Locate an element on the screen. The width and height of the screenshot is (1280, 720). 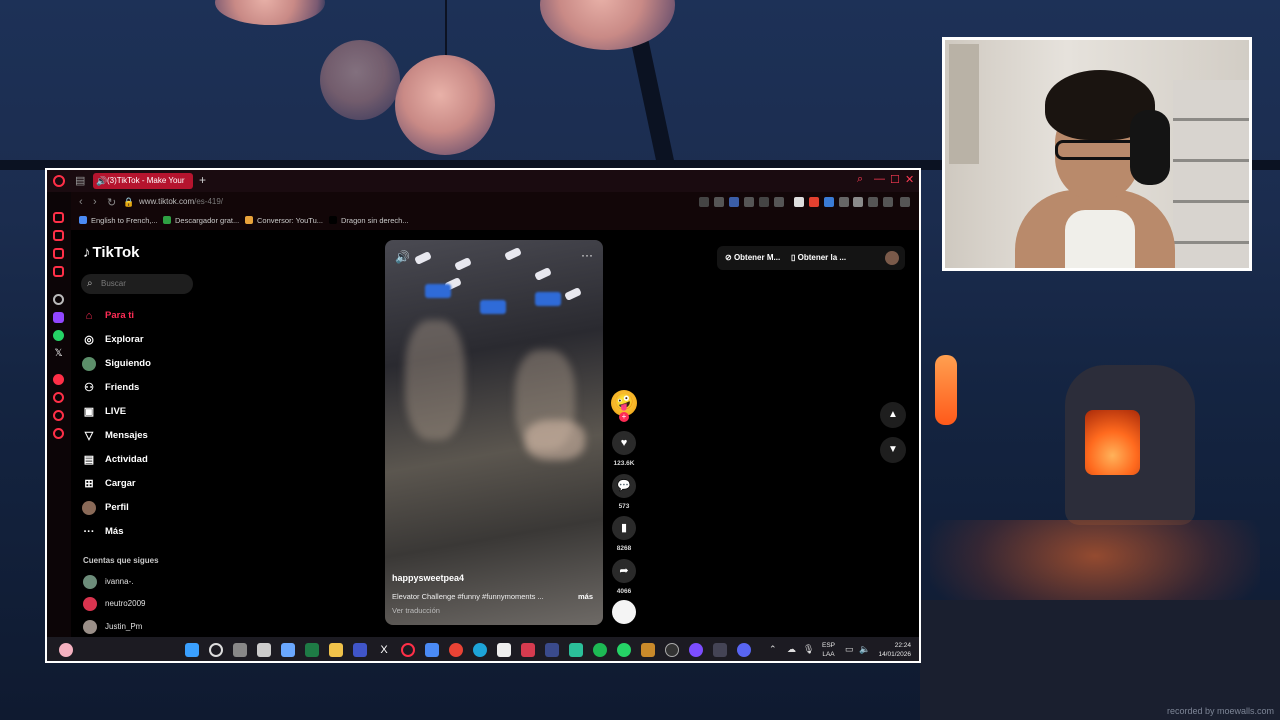
nav-item-explorar: ◎ Explorar is located at coordinates (117, 340).